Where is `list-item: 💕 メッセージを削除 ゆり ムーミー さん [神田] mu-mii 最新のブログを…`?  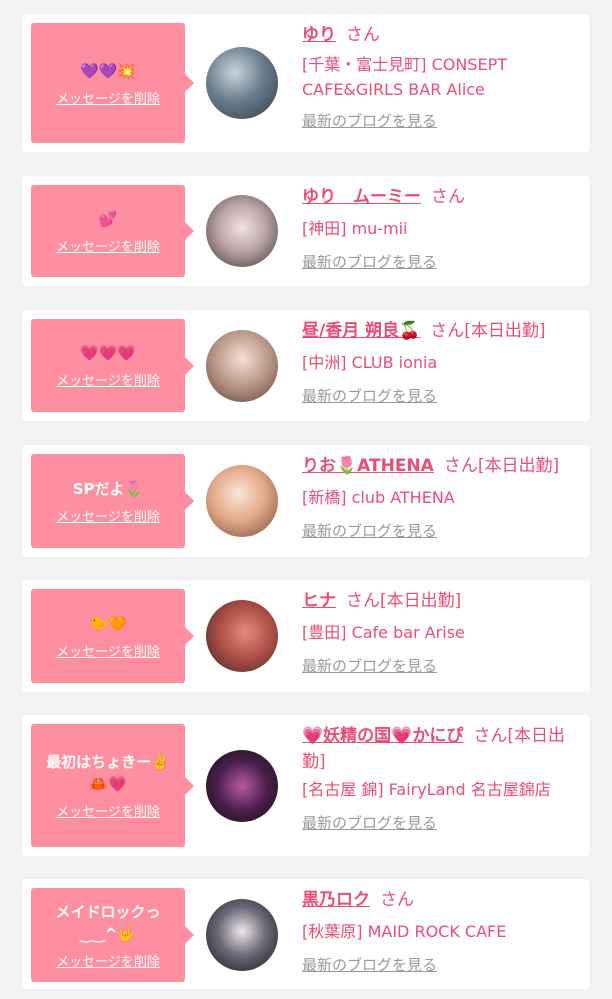
list-item: 💕 メッセージを削除 ゆり ムーミー さん [神田] mu-mii 最新のブログを… is located at coordinates (306, 231).